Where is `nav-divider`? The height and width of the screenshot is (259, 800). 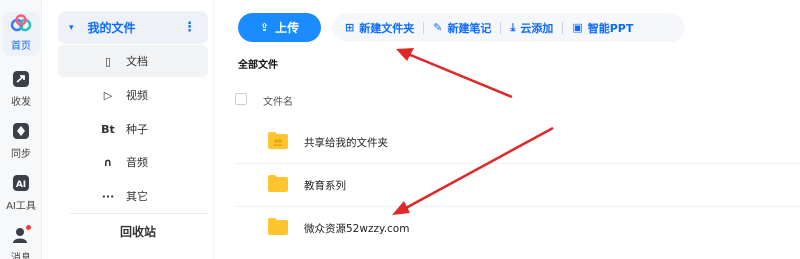 nav-divider is located at coordinates (139, 213).